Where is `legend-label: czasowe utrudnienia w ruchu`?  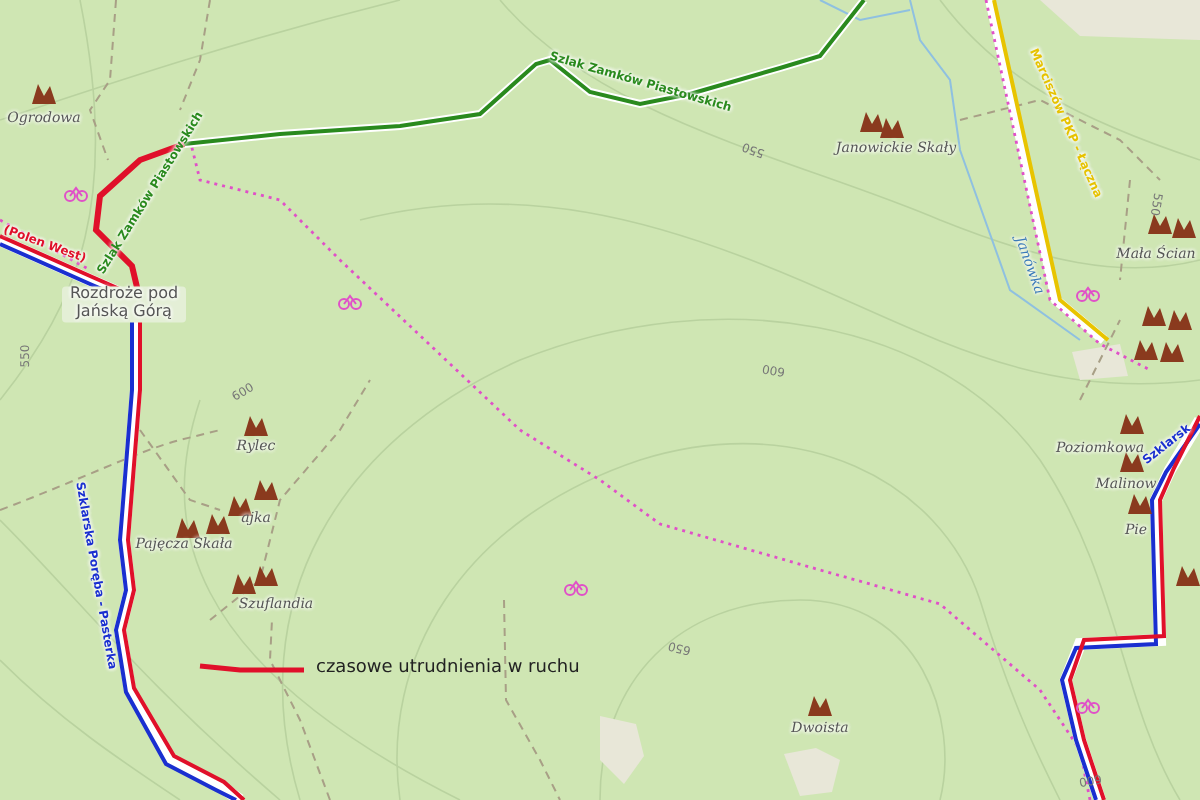
legend-label: czasowe utrudnienia w ruchu is located at coordinates (448, 668).